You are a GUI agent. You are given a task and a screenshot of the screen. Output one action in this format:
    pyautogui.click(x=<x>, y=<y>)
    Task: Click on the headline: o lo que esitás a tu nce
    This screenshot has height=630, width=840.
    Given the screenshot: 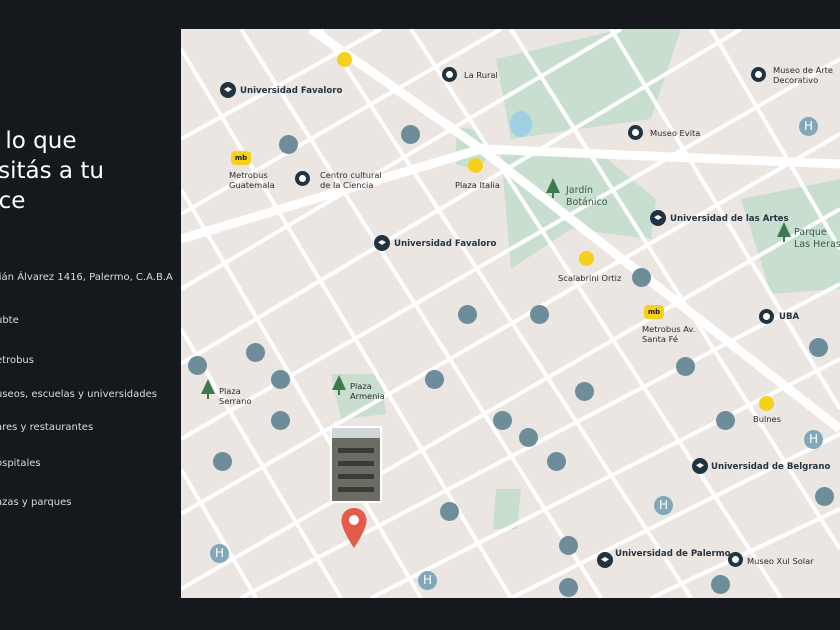 What is the action you would take?
    pyautogui.click(x=90, y=171)
    